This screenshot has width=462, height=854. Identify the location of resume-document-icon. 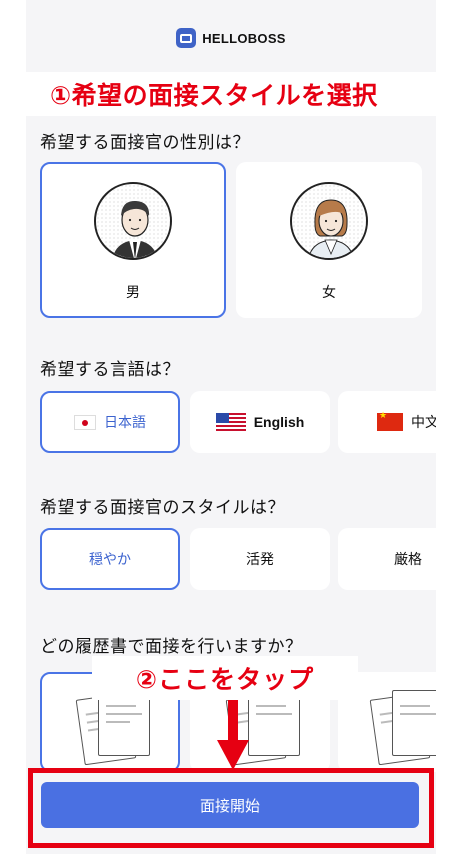
(414, 723).